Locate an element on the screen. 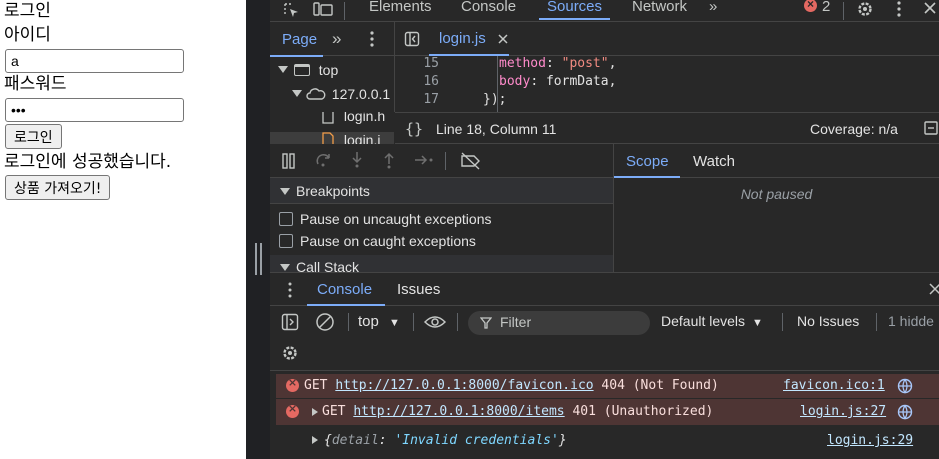 This screenshot has height=459, width=939. page-title: 로그인 is located at coordinates (27, 11).